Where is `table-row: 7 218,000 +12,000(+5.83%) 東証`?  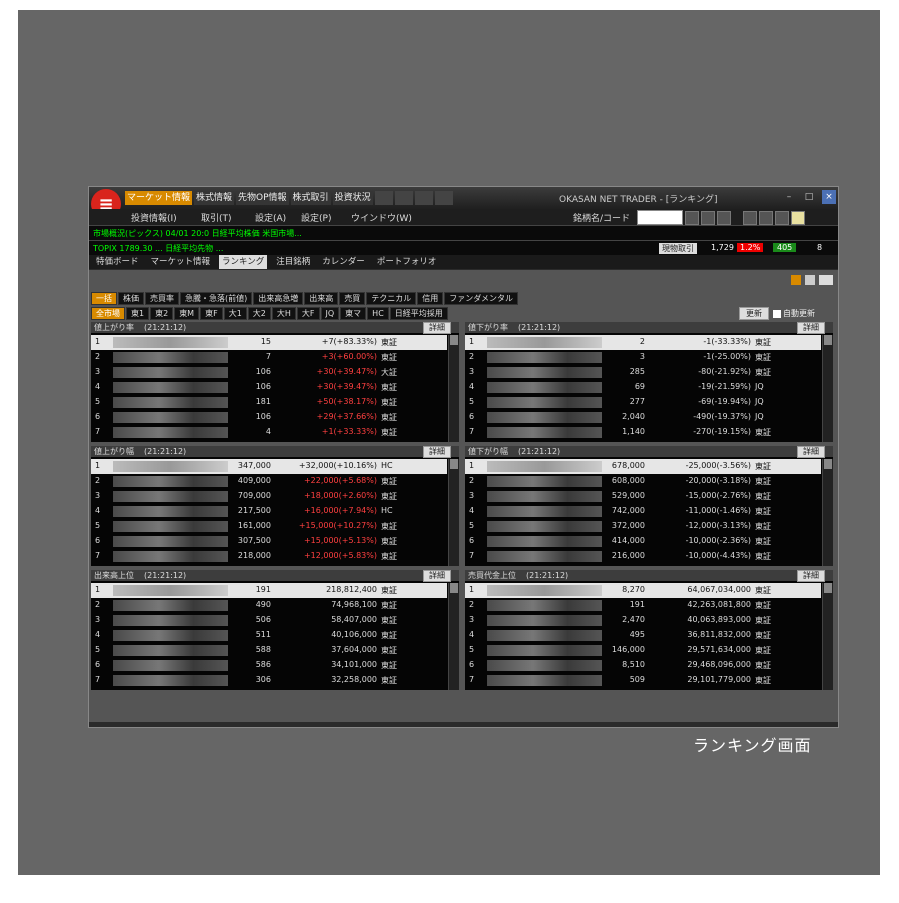
table-row: 7 218,000 +12,000(+5.83%) 東証 is located at coordinates (269, 556).